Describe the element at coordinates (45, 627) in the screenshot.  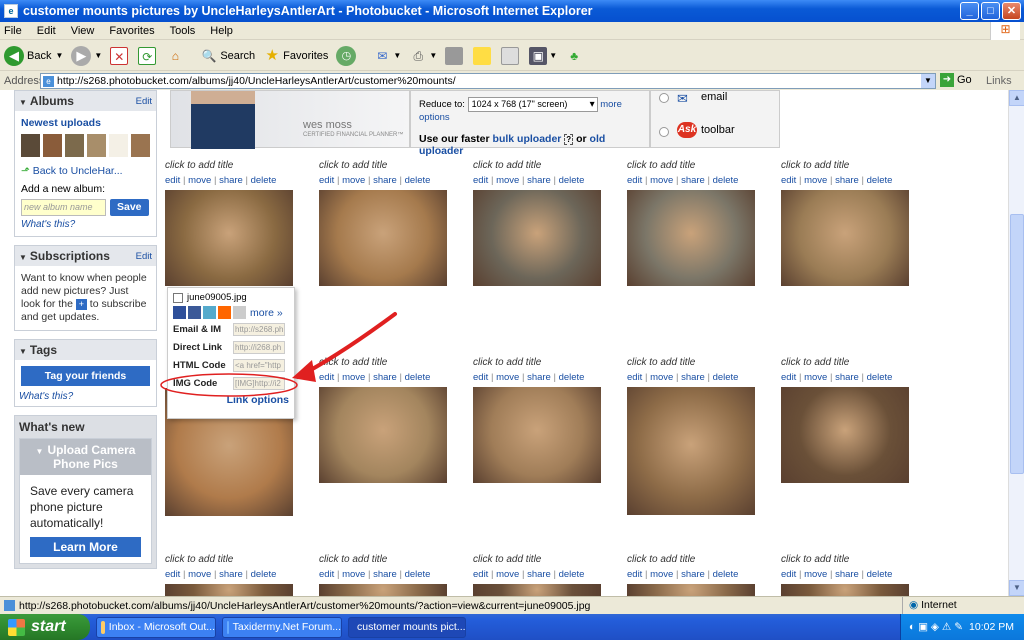
I see `start-button: start` at that location.